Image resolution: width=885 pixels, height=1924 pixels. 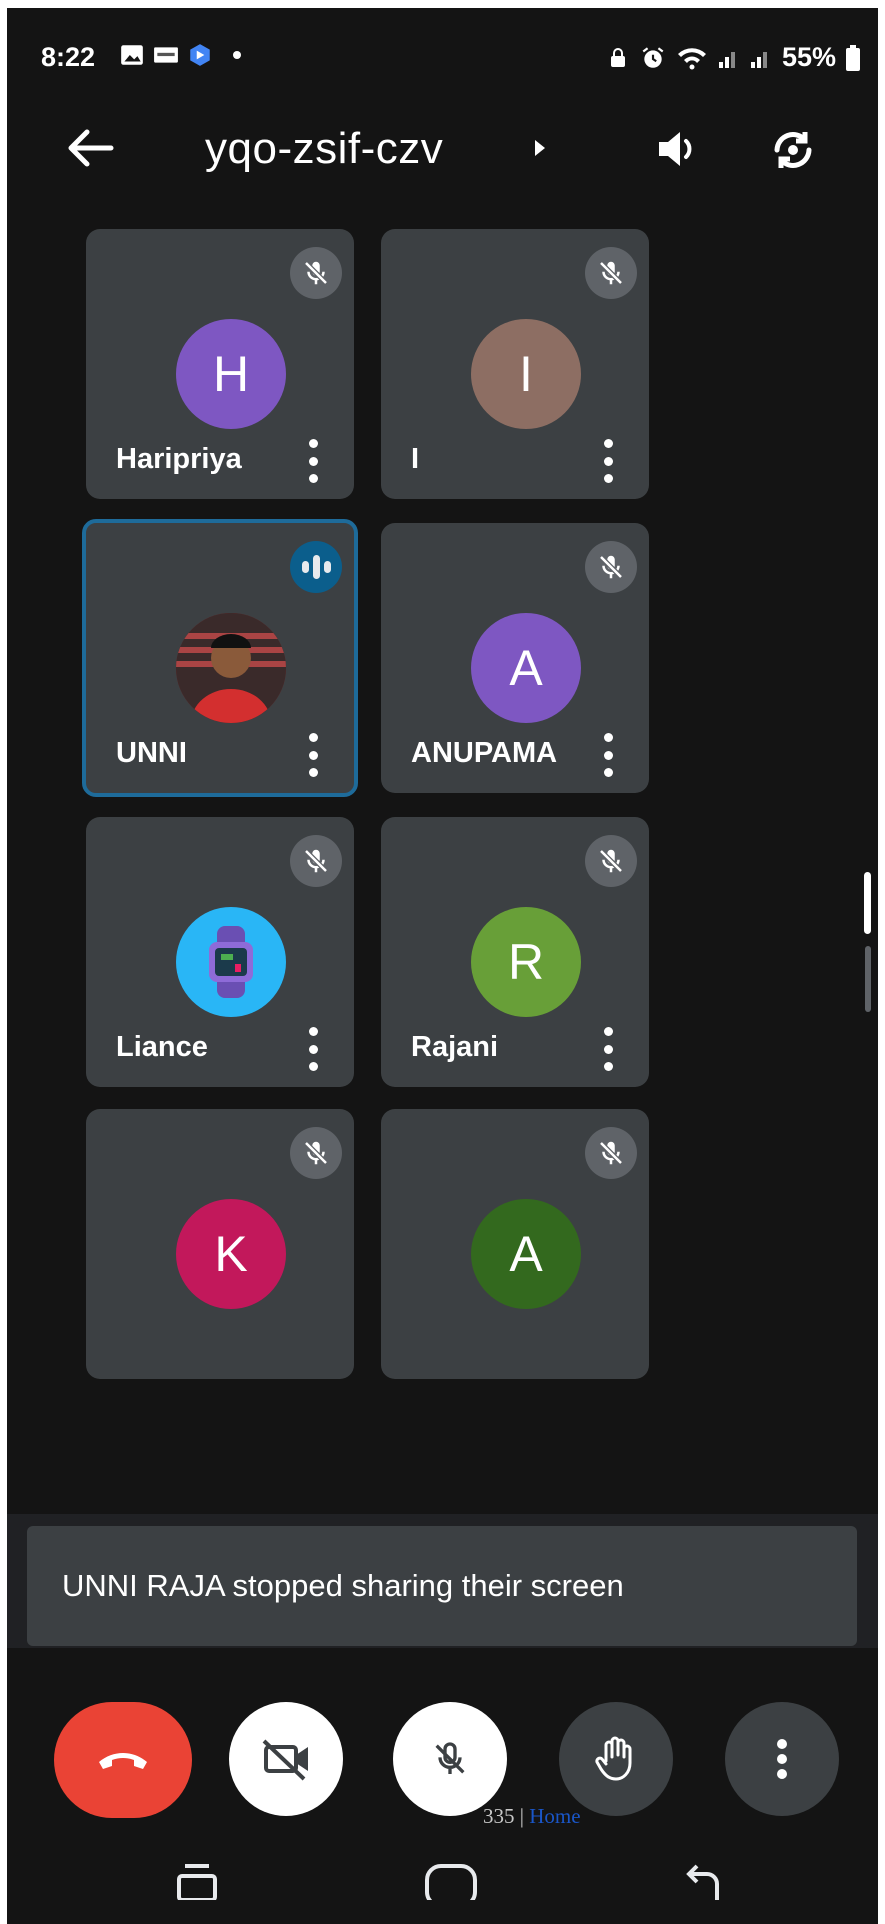 I want to click on scrollbar-thumb, so click(x=867, y=903).